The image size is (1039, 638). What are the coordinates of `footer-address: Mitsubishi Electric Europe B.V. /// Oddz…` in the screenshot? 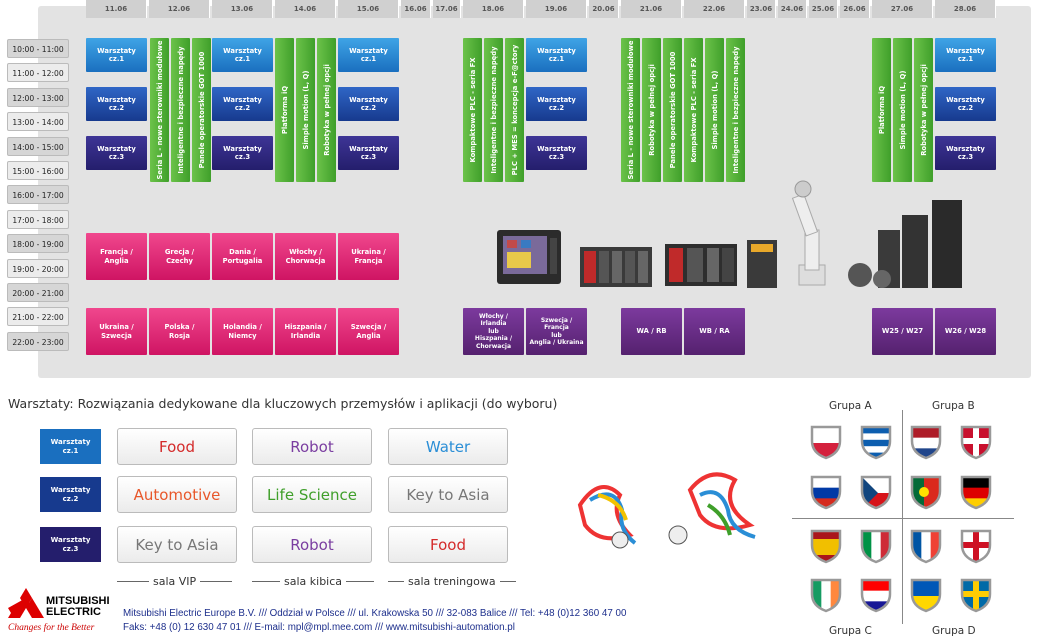 It's located at (375, 613).